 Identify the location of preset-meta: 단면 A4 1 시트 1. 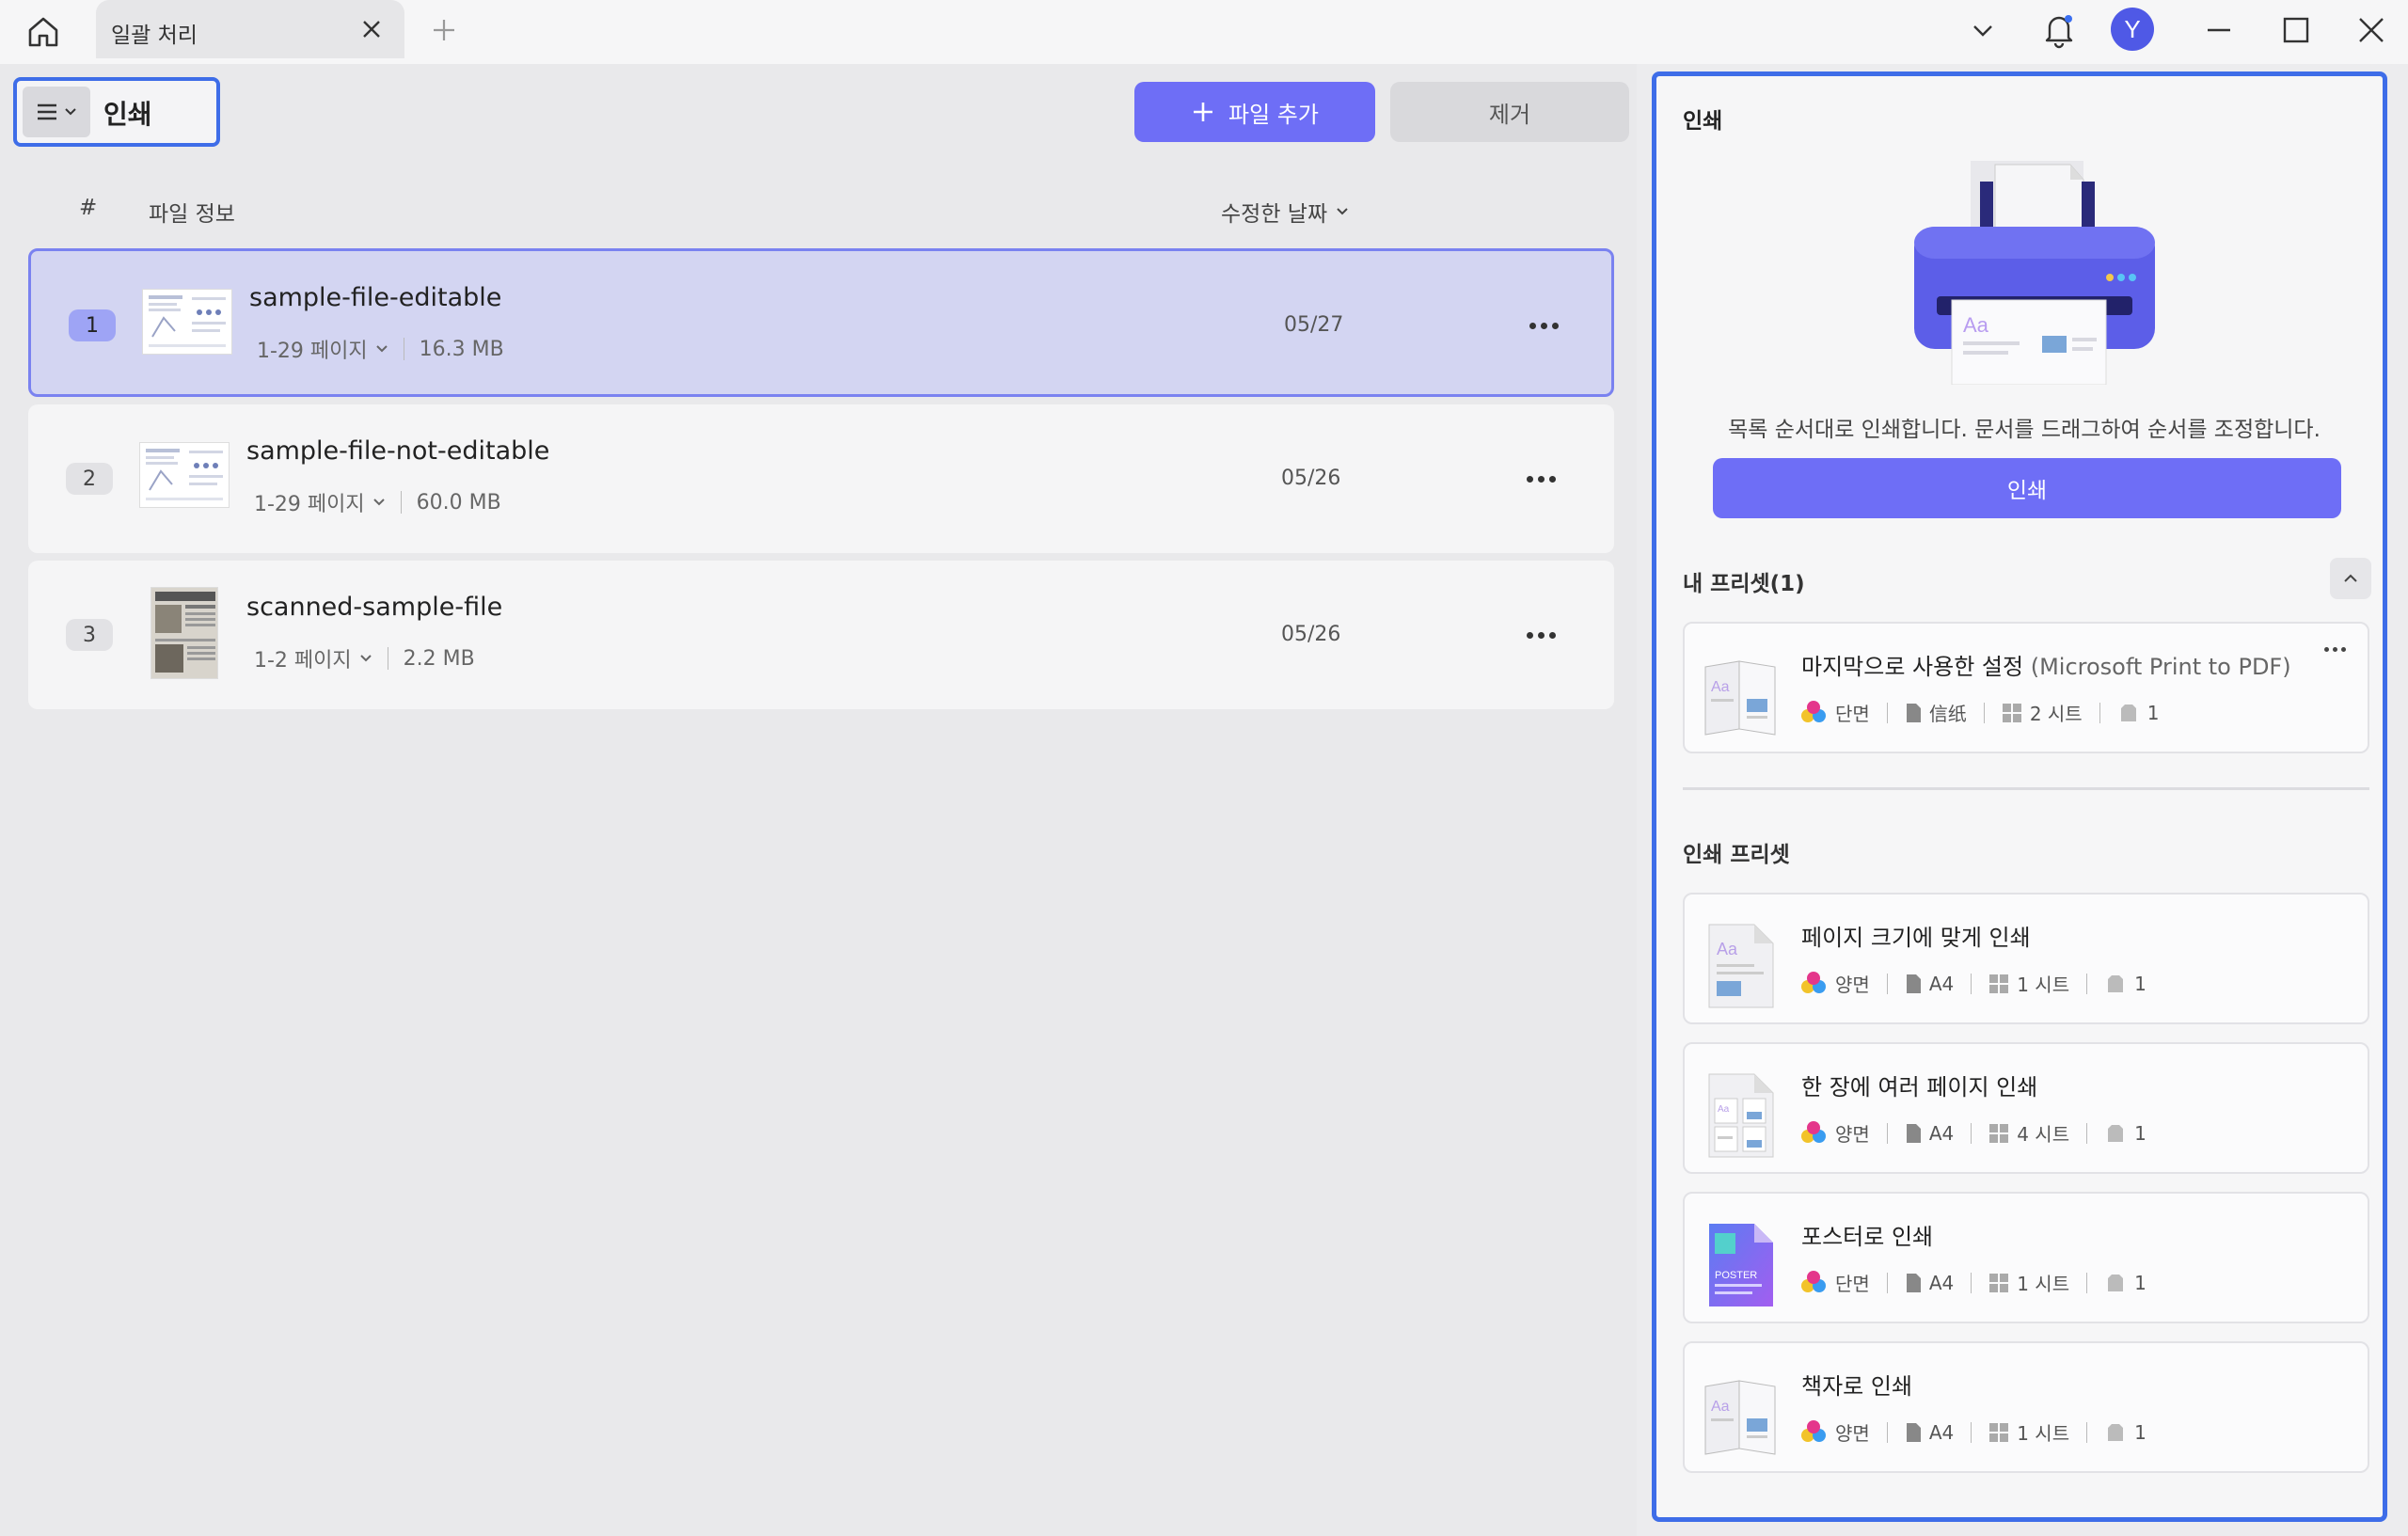
(1974, 1282).